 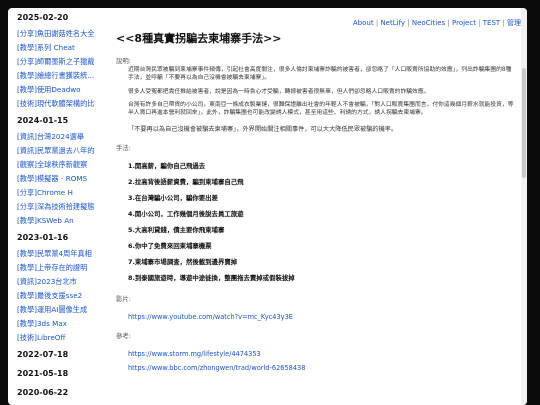 I want to click on nav-link: About, so click(x=363, y=23).